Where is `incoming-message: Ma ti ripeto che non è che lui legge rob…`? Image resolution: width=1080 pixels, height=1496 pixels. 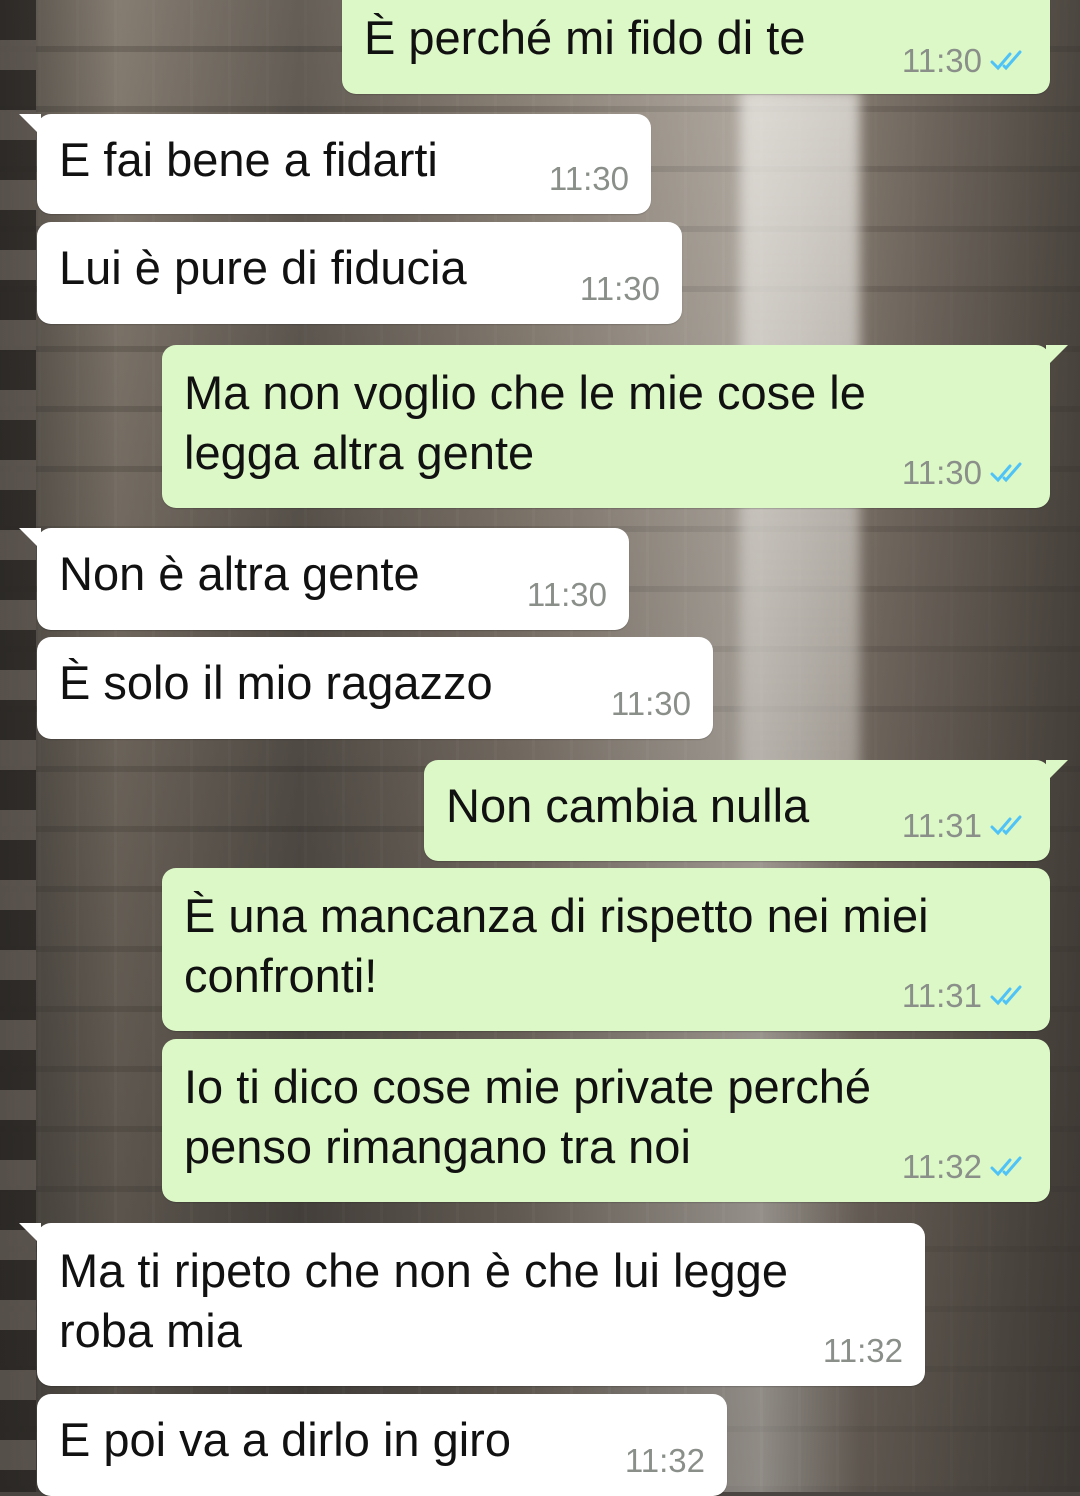
incoming-message: Ma ti ripeto che non è che lui legge rob… is located at coordinates (472, 1304).